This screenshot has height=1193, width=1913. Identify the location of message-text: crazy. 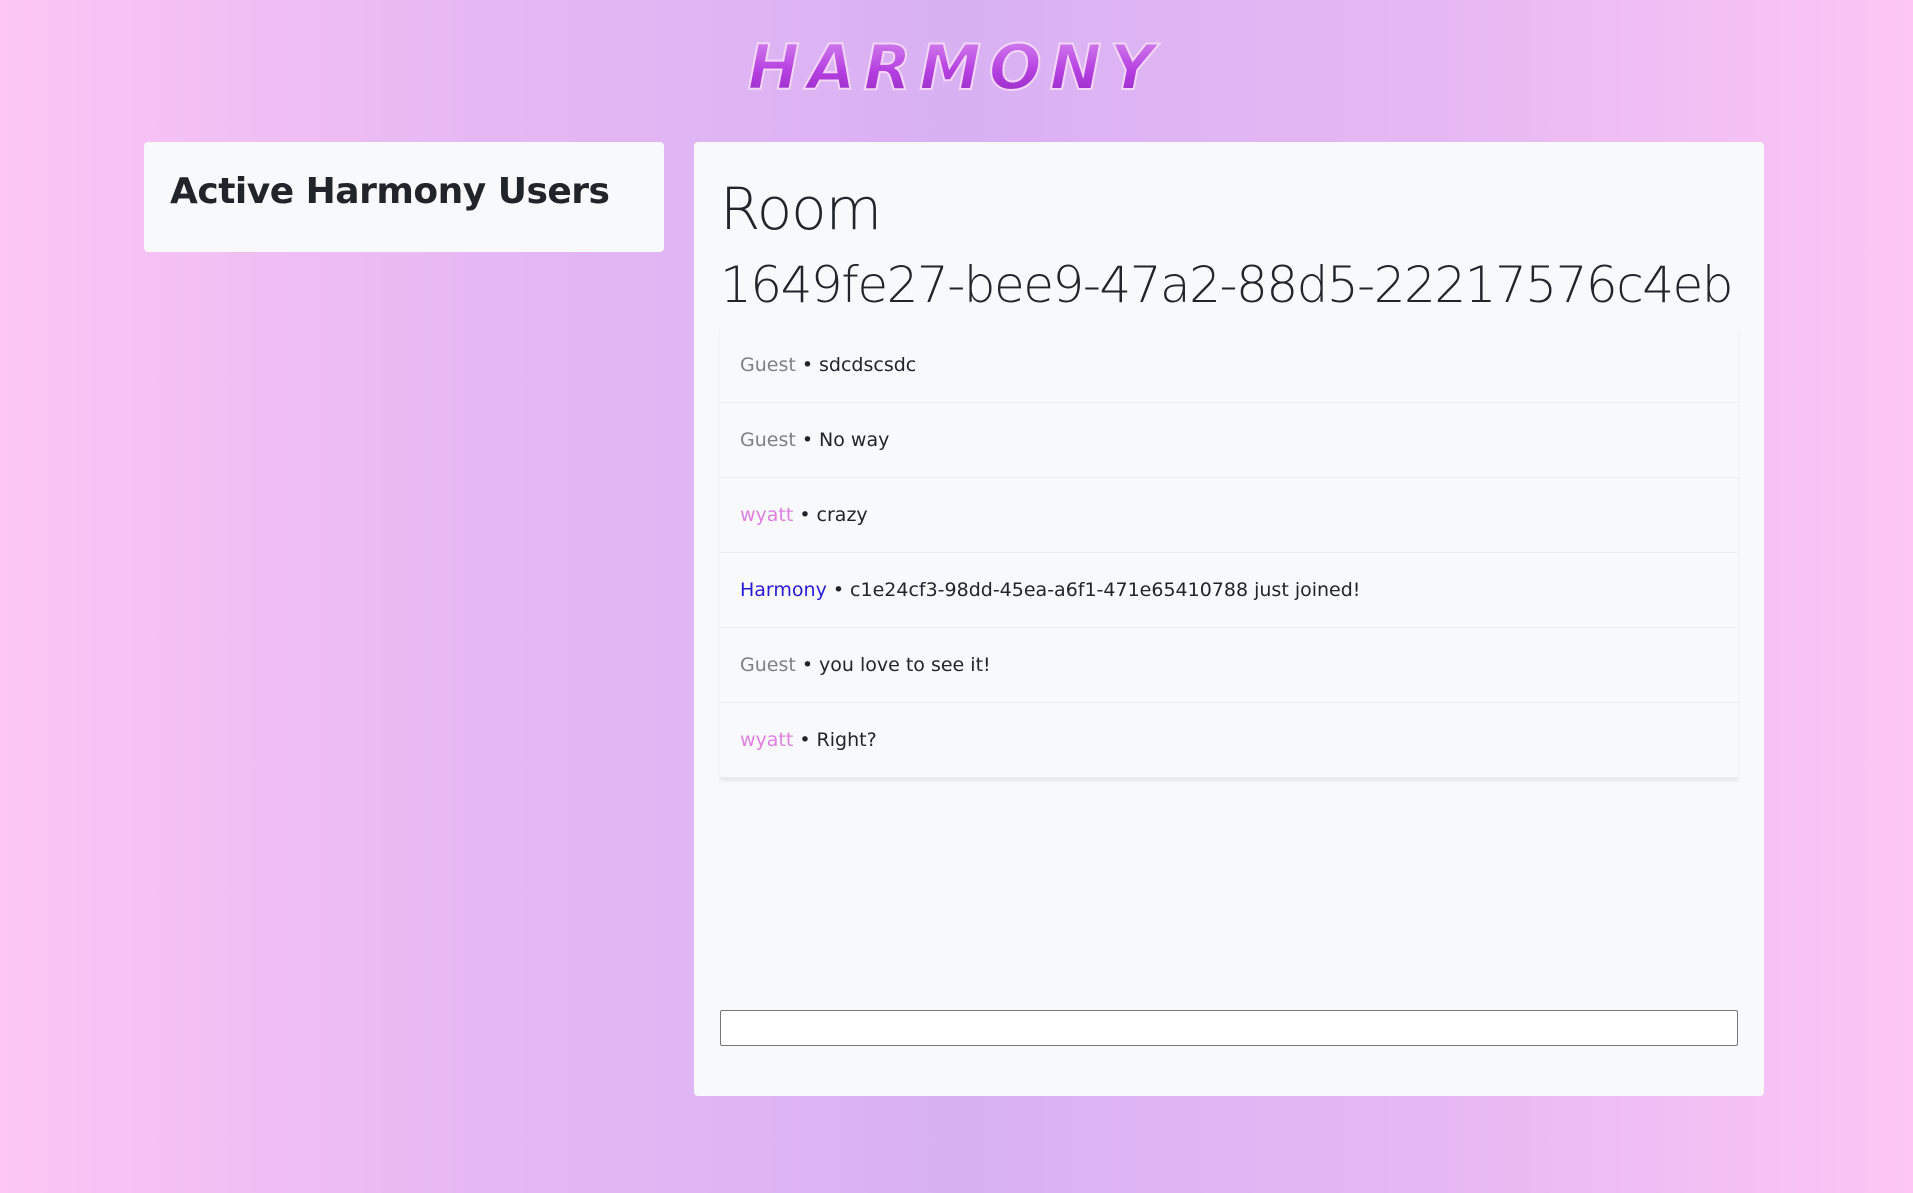
(842, 515).